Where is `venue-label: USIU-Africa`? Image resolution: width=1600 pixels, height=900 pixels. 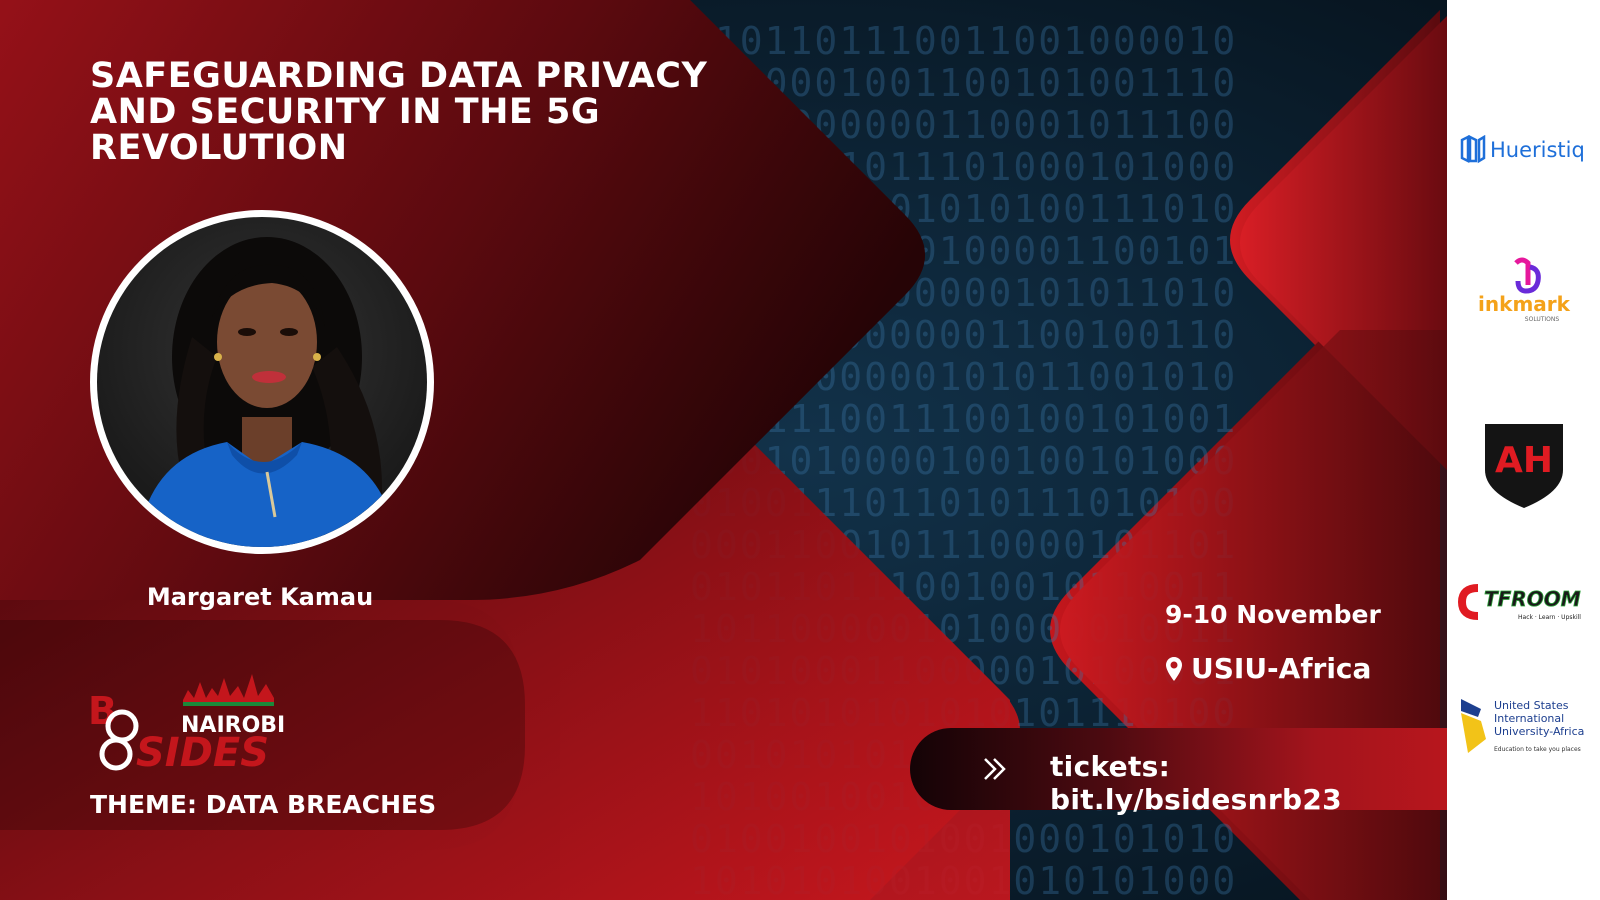 venue-label: USIU-Africa is located at coordinates (1281, 668).